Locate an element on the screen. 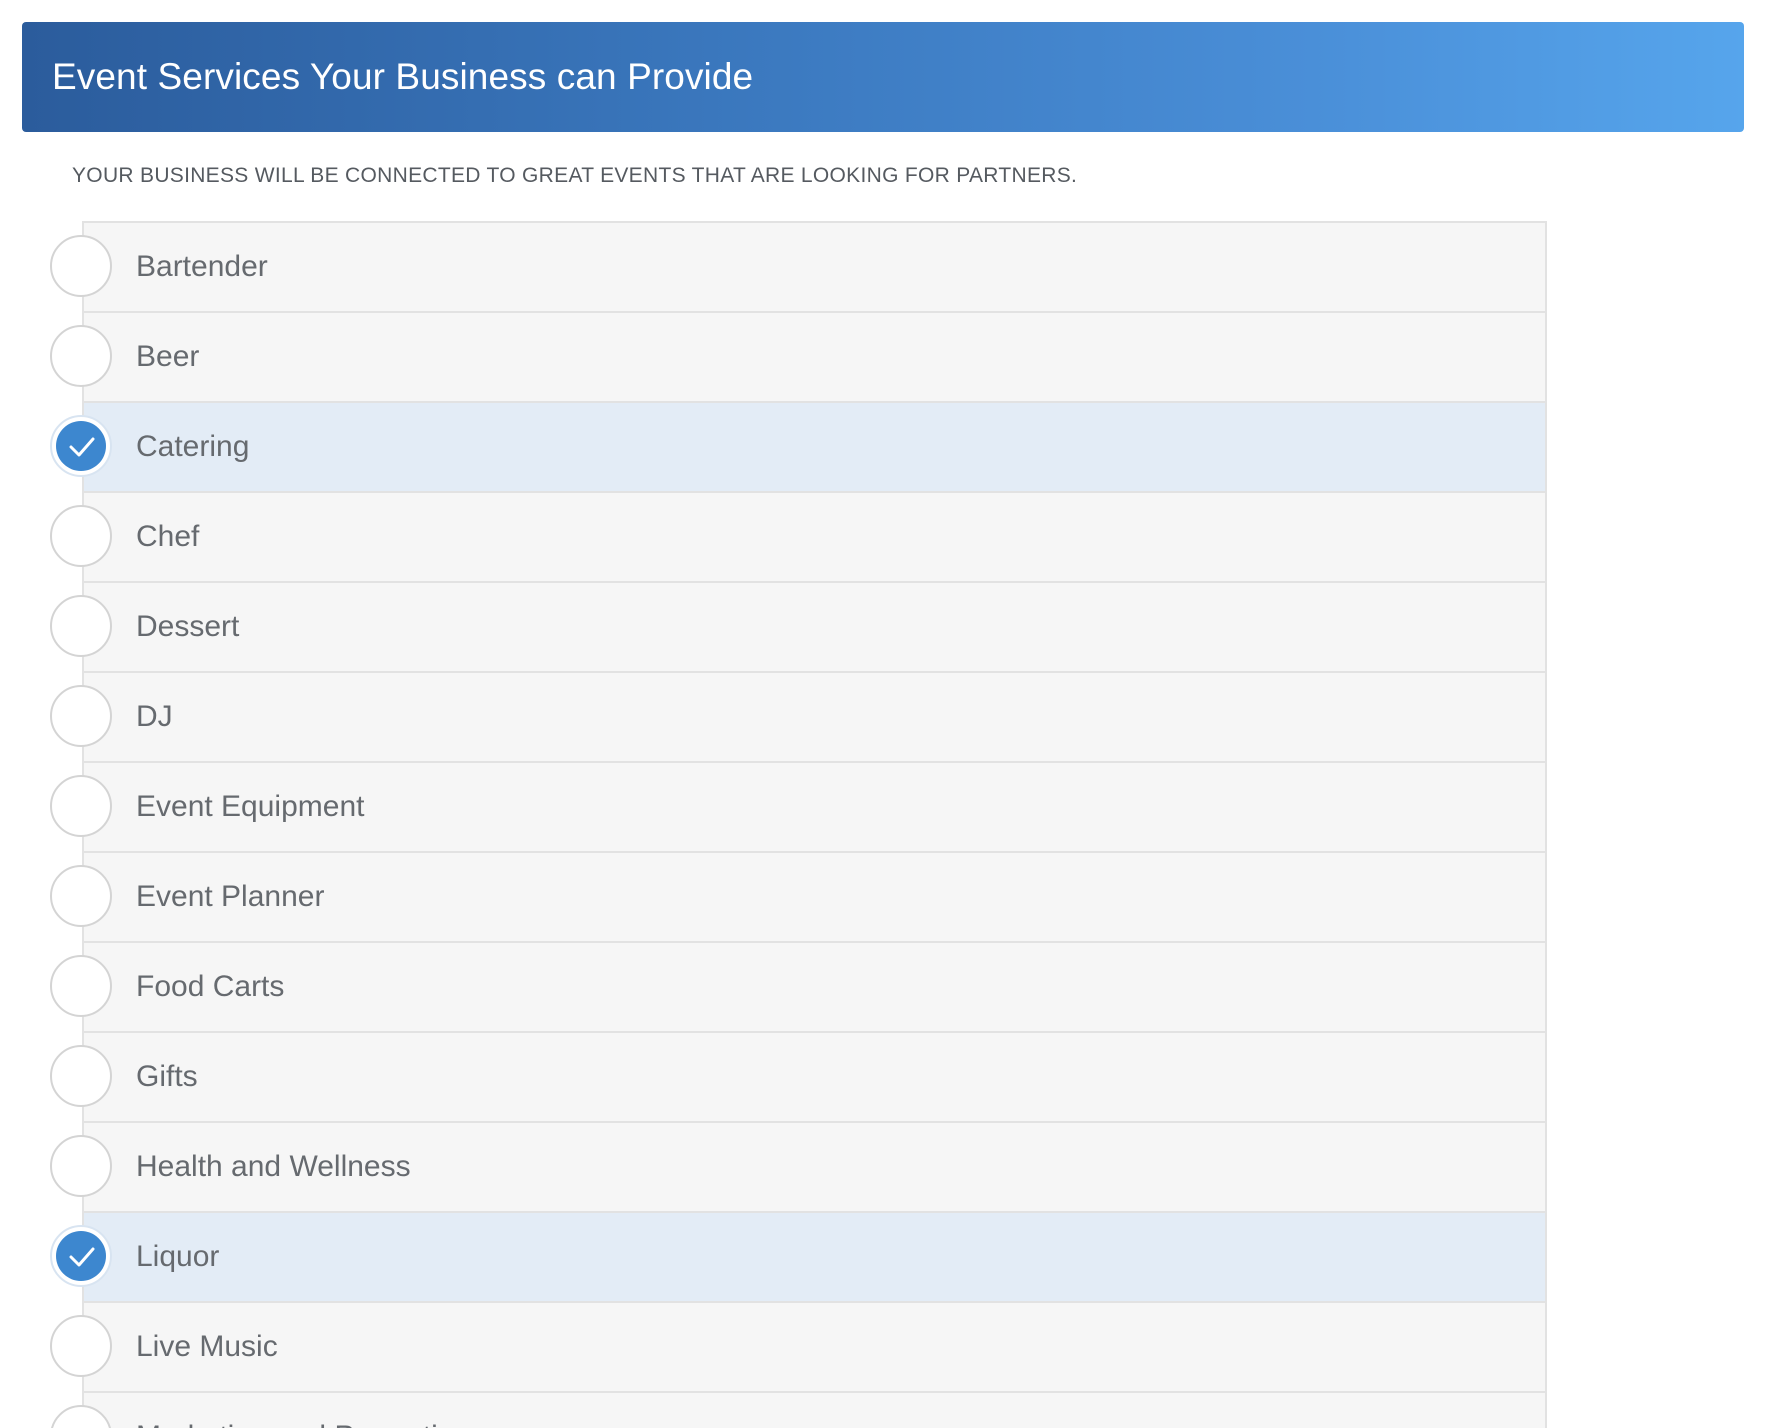 The height and width of the screenshot is (1428, 1766). service-label: Beer is located at coordinates (168, 356).